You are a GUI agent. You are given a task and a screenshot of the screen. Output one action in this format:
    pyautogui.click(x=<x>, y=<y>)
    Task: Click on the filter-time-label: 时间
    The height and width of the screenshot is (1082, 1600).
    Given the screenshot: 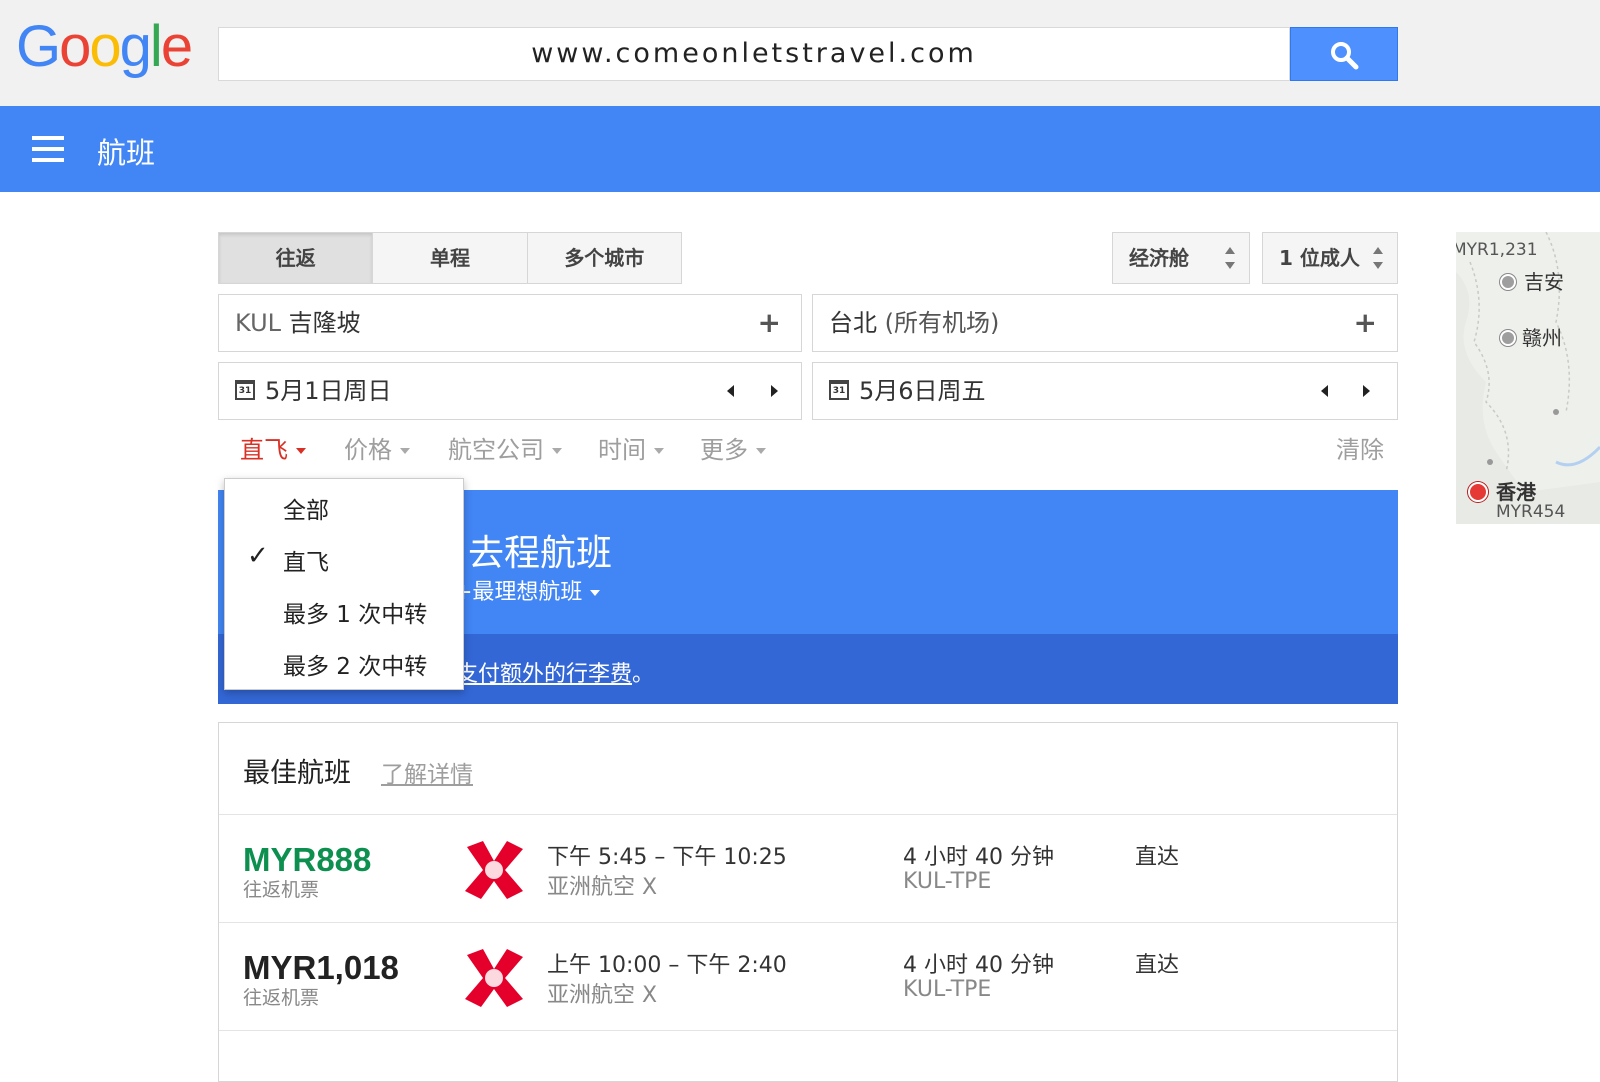 What is the action you would take?
    pyautogui.click(x=622, y=450)
    